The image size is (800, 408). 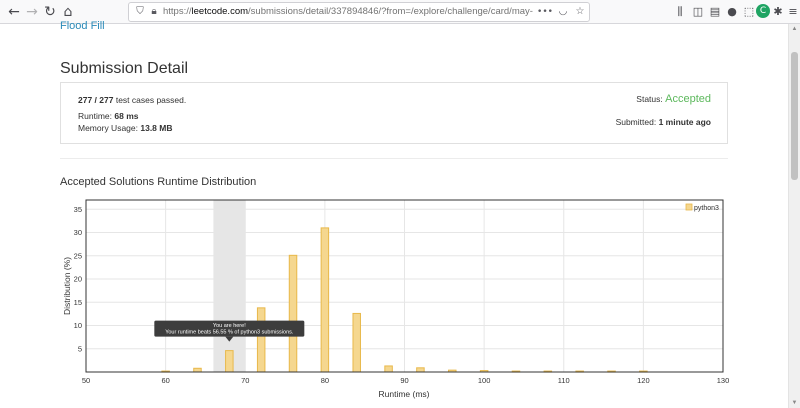 I want to click on runtime-tooltip, so click(x=229, y=328).